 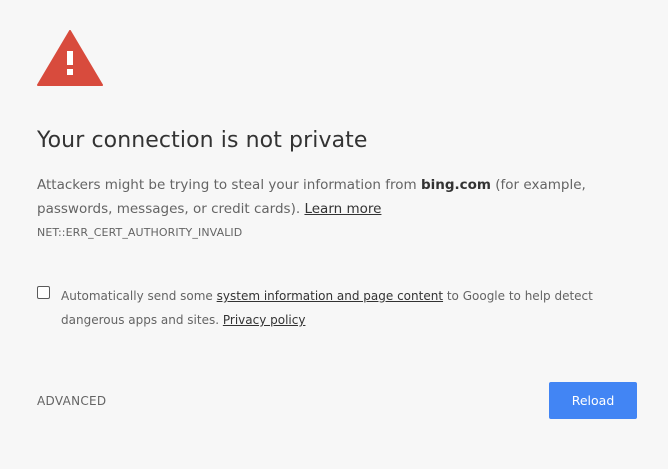 What do you see at coordinates (342, 209) in the screenshot?
I see `learn-more-link: Learn more` at bounding box center [342, 209].